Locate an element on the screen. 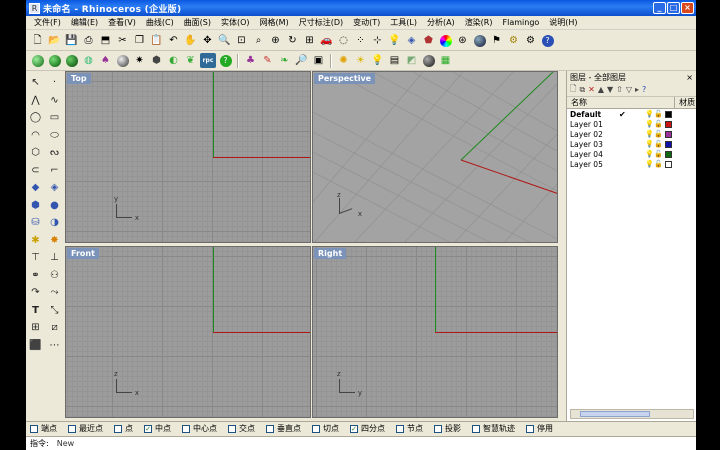 This screenshot has height=450, width=720. cut-icon: ✂ is located at coordinates (122, 40).